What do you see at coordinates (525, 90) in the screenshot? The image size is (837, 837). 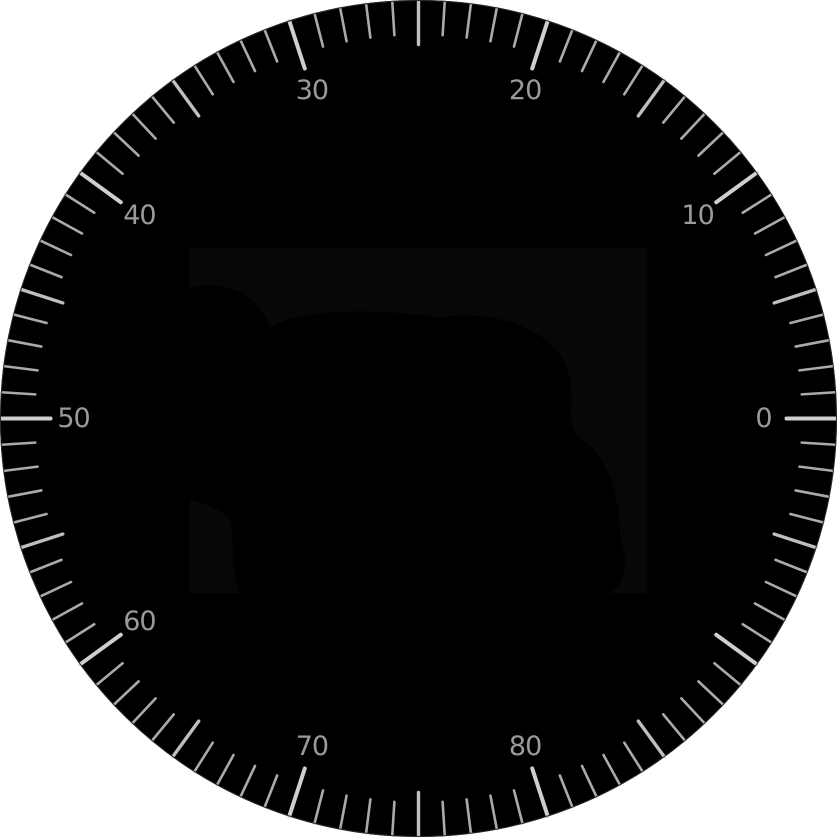 I see `scale-label-20: 20` at bounding box center [525, 90].